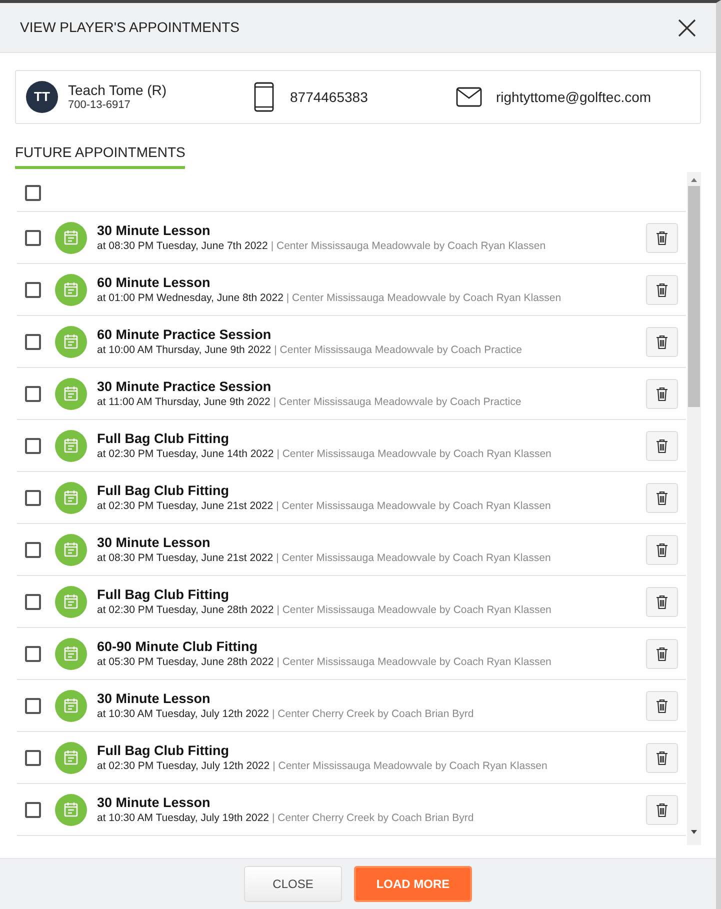 The image size is (721, 909). What do you see at coordinates (694, 508) in the screenshot?
I see `scrollbar` at bounding box center [694, 508].